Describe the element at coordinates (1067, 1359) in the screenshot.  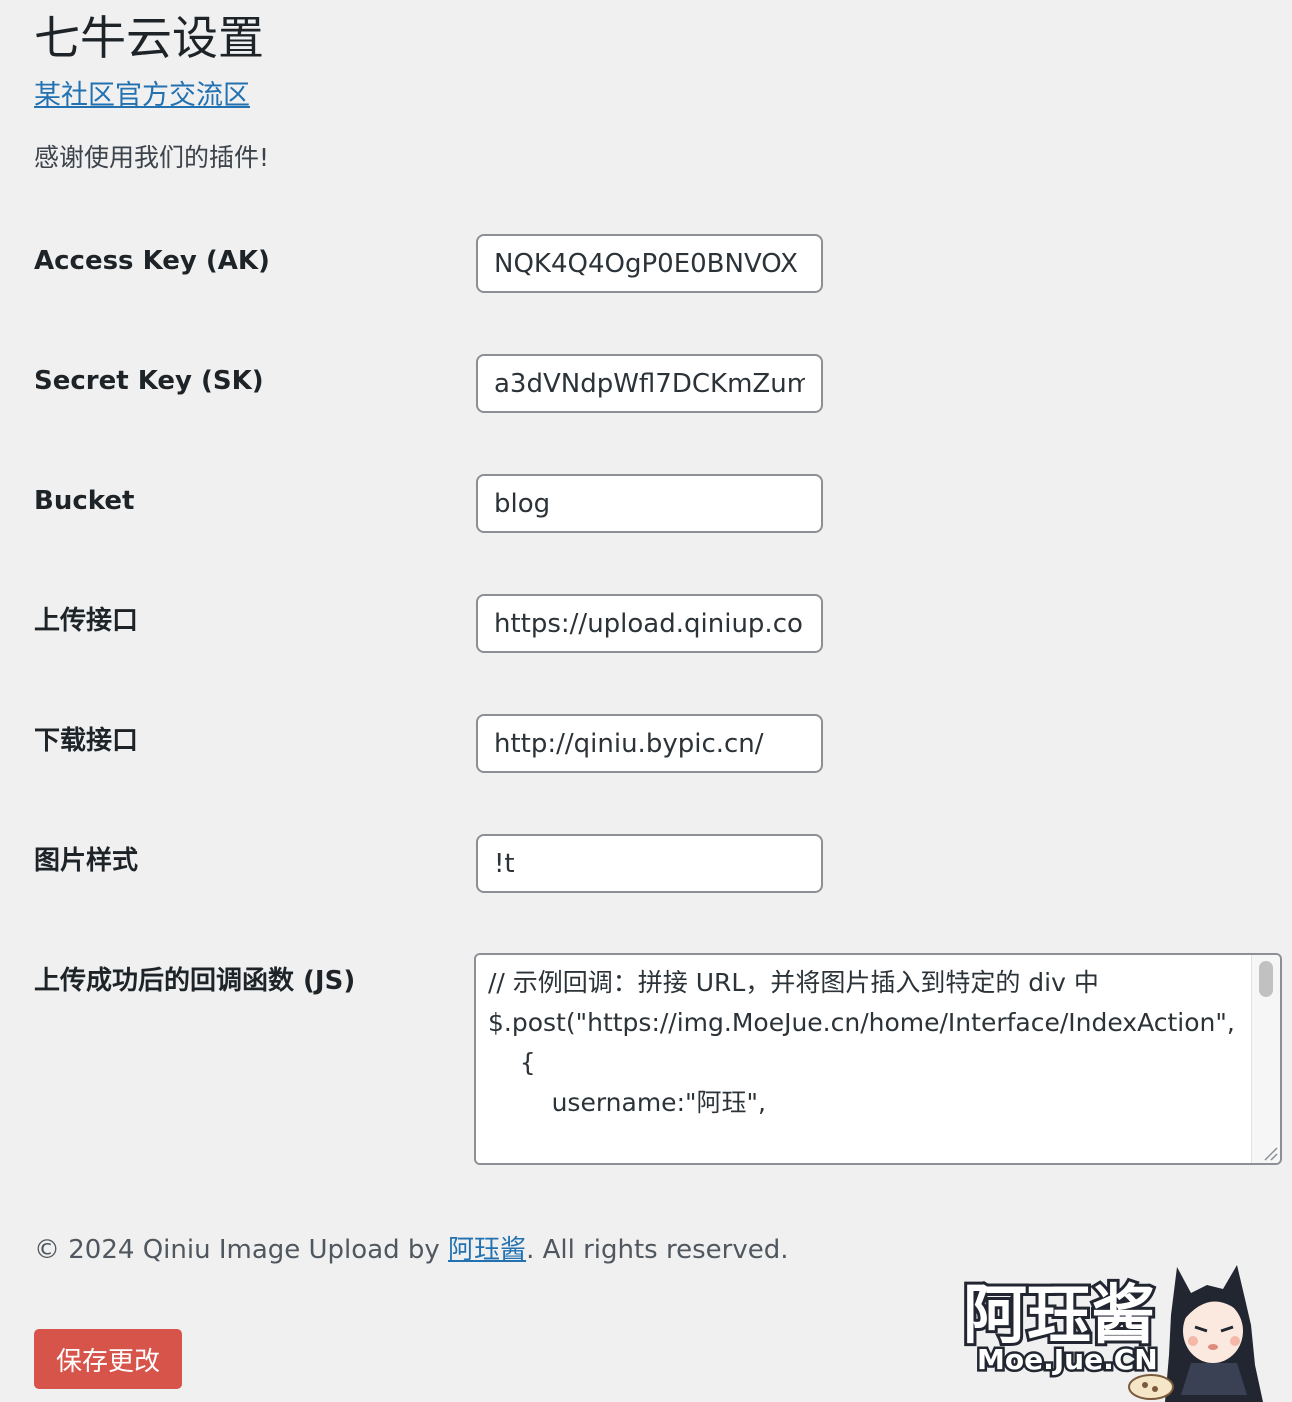
I see `watermark-domain: Moe.Jue.CN` at that location.